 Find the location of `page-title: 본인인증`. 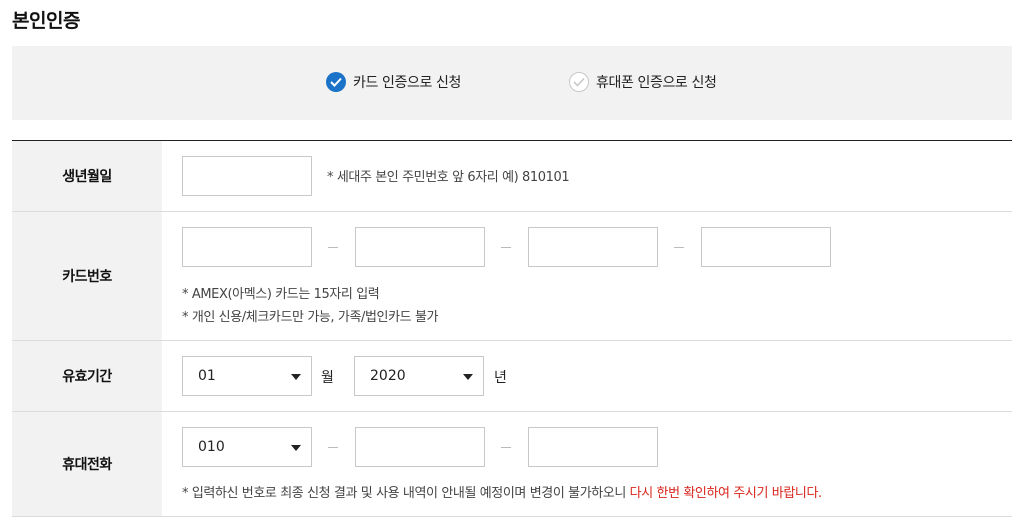

page-title: 본인인증 is located at coordinates (46, 21).